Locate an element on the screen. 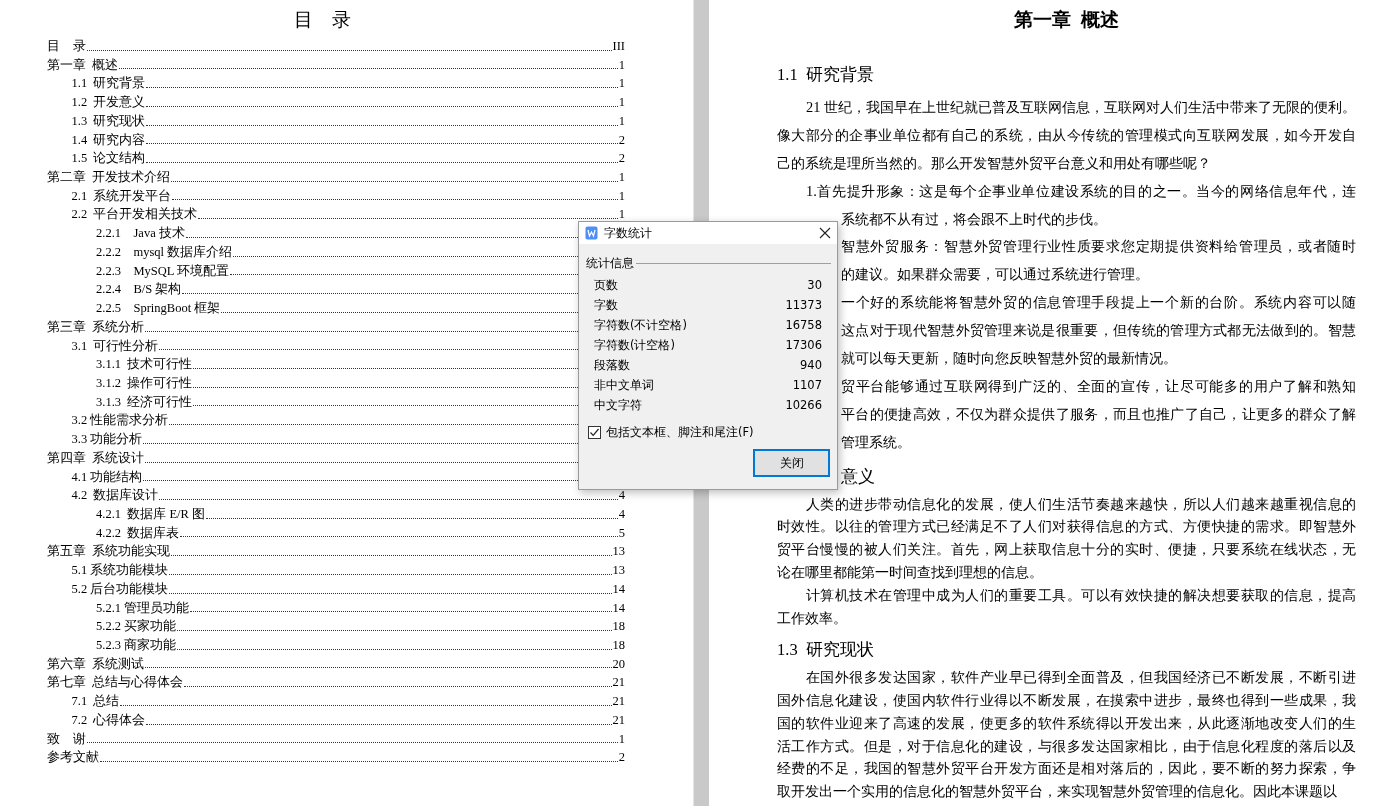 The image size is (1381, 806). toc-entry: 2.2.2 mysql 数据库介绍 is located at coordinates (164, 252).